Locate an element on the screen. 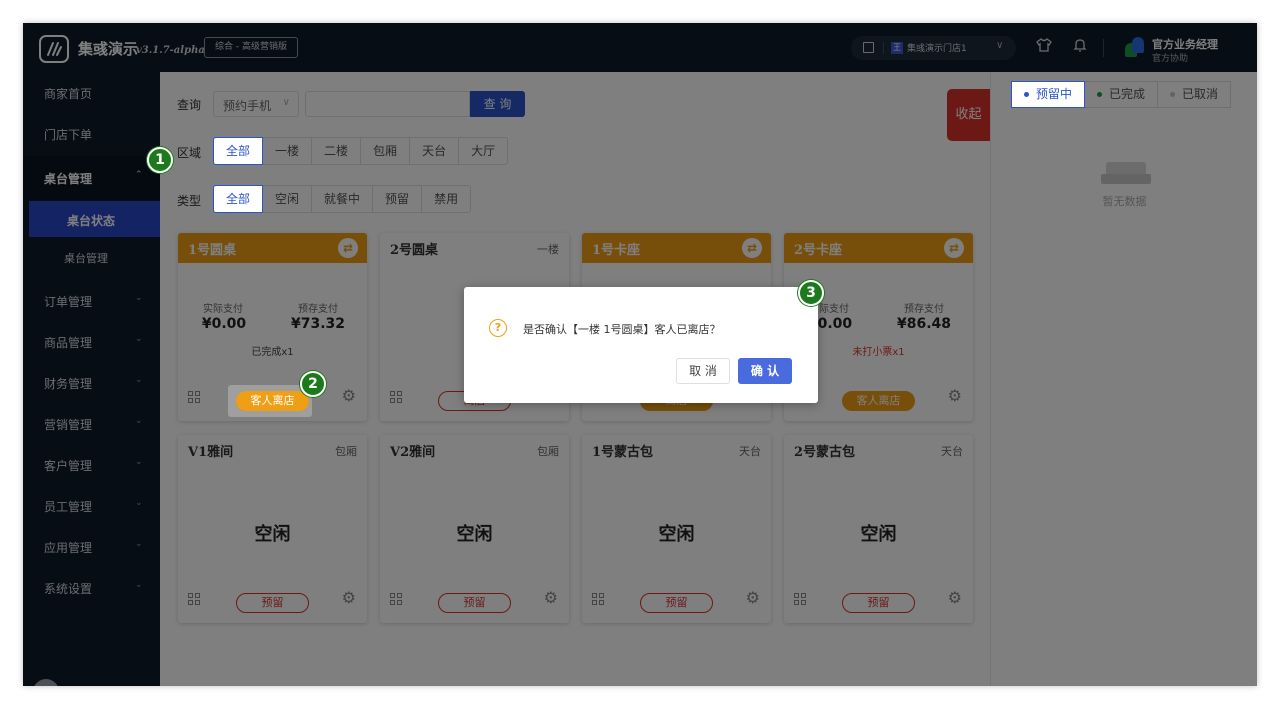 This screenshot has height=709, width=1280. tab-reserved: 预留中 is located at coordinates (1048, 94).